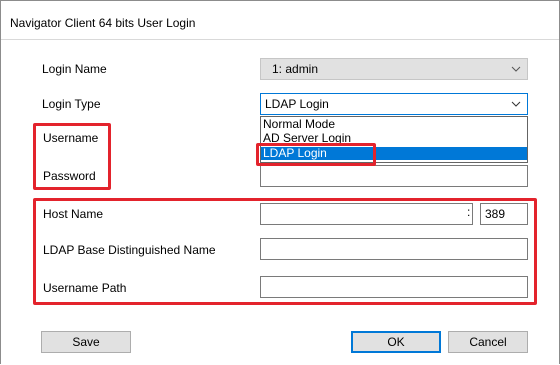 This screenshot has height=365, width=560. Describe the element at coordinates (295, 69) in the screenshot. I see `login-name-value: 1: admin` at that location.